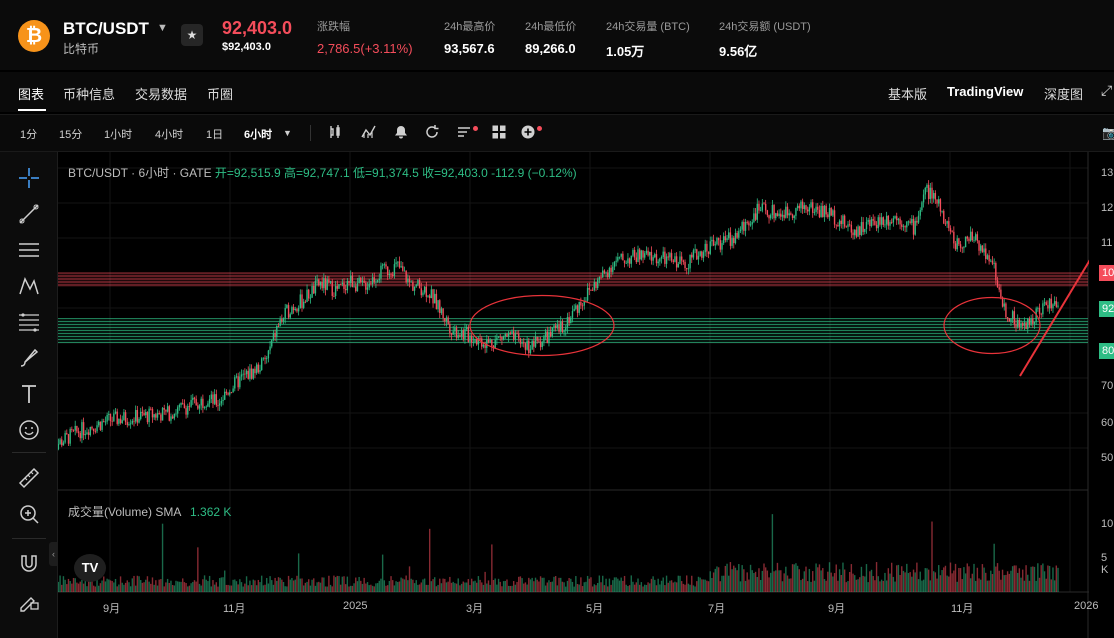 Image resolution: width=1114 pixels, height=638 pixels. I want to click on trendline-icon, so click(29, 214).